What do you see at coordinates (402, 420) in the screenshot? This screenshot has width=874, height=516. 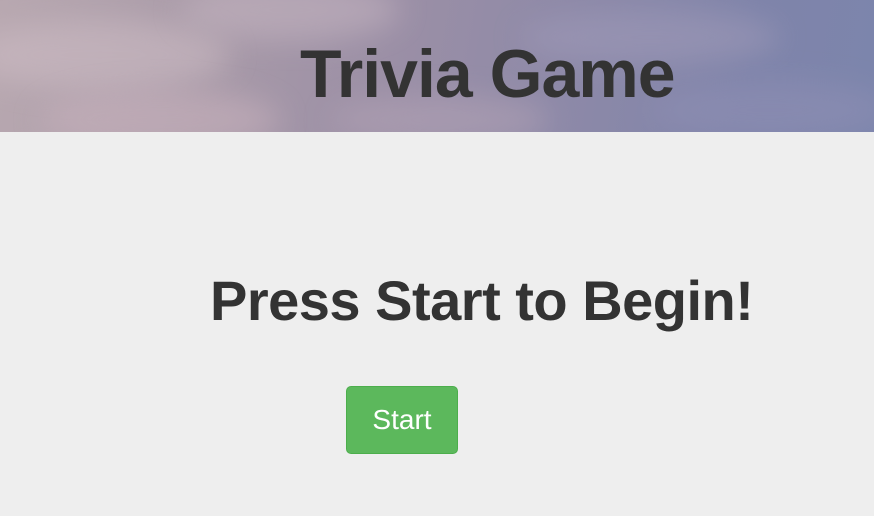 I see `start-button: Start` at bounding box center [402, 420].